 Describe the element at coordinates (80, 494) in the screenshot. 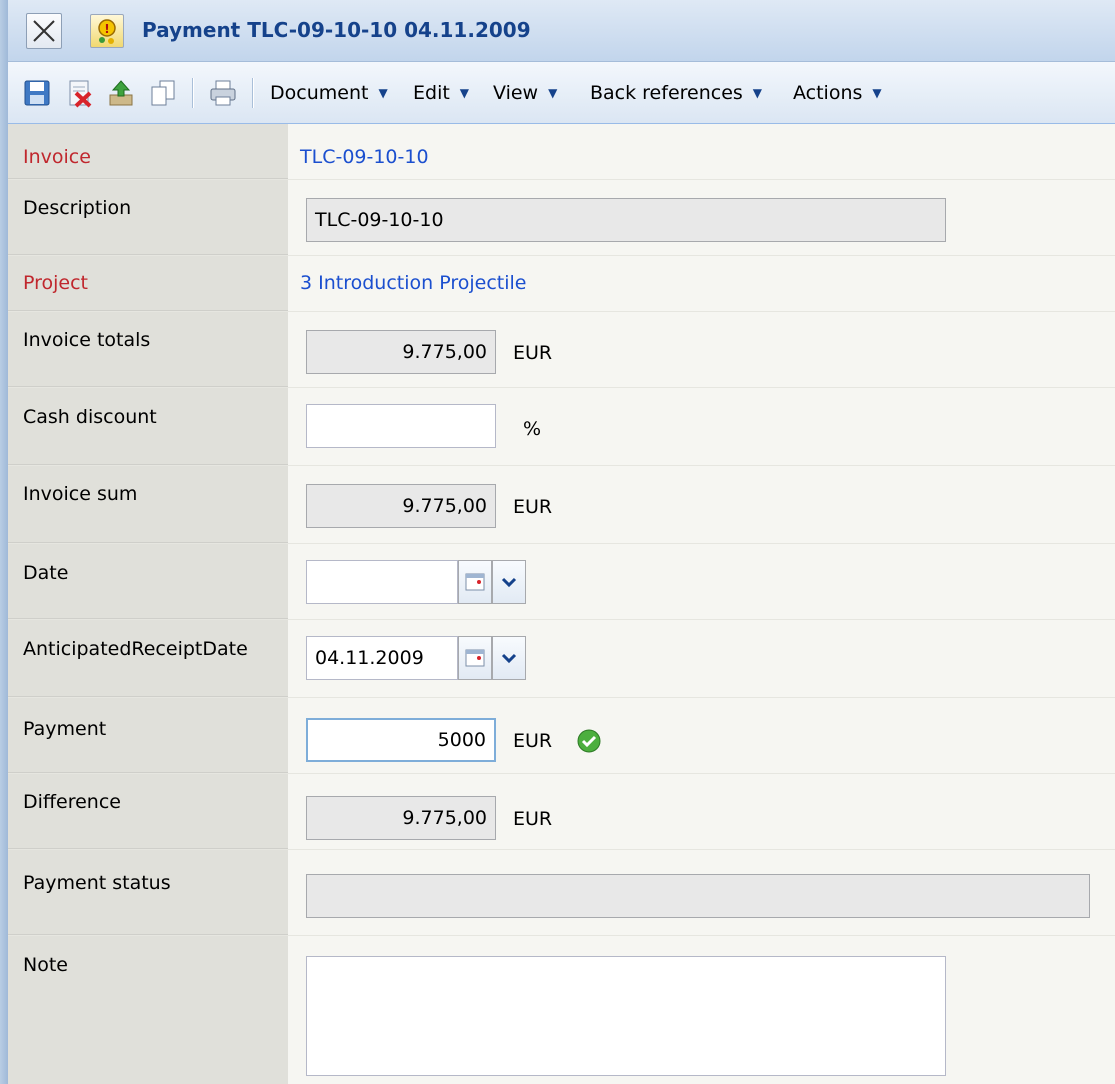

I see `invoice-sum-label: Invoice sum` at that location.